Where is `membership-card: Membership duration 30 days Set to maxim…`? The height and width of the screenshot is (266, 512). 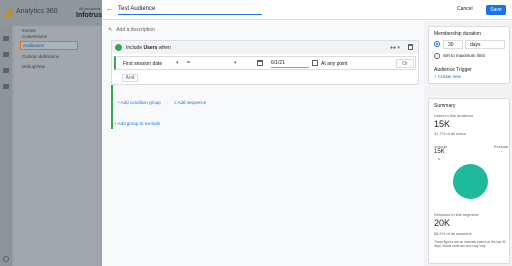 membership-card: Membership duration 30 days Set to maxim… is located at coordinates (469, 55).